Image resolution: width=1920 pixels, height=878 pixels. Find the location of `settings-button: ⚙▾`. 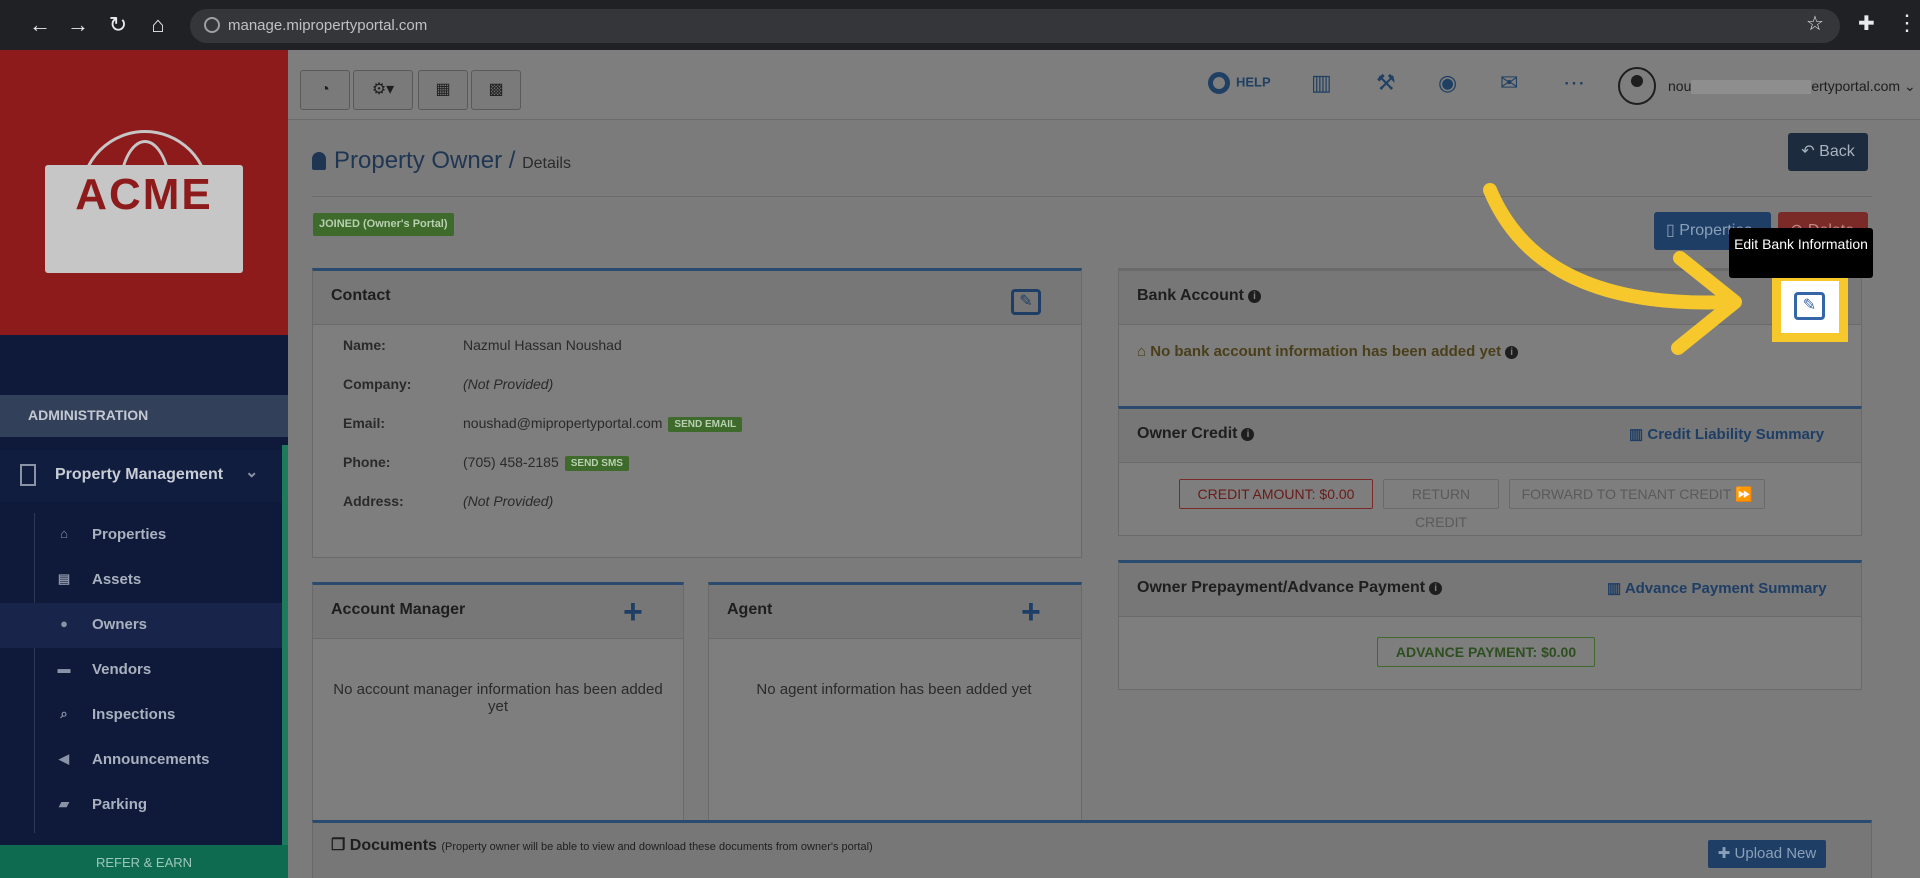

settings-button: ⚙▾ is located at coordinates (383, 90).